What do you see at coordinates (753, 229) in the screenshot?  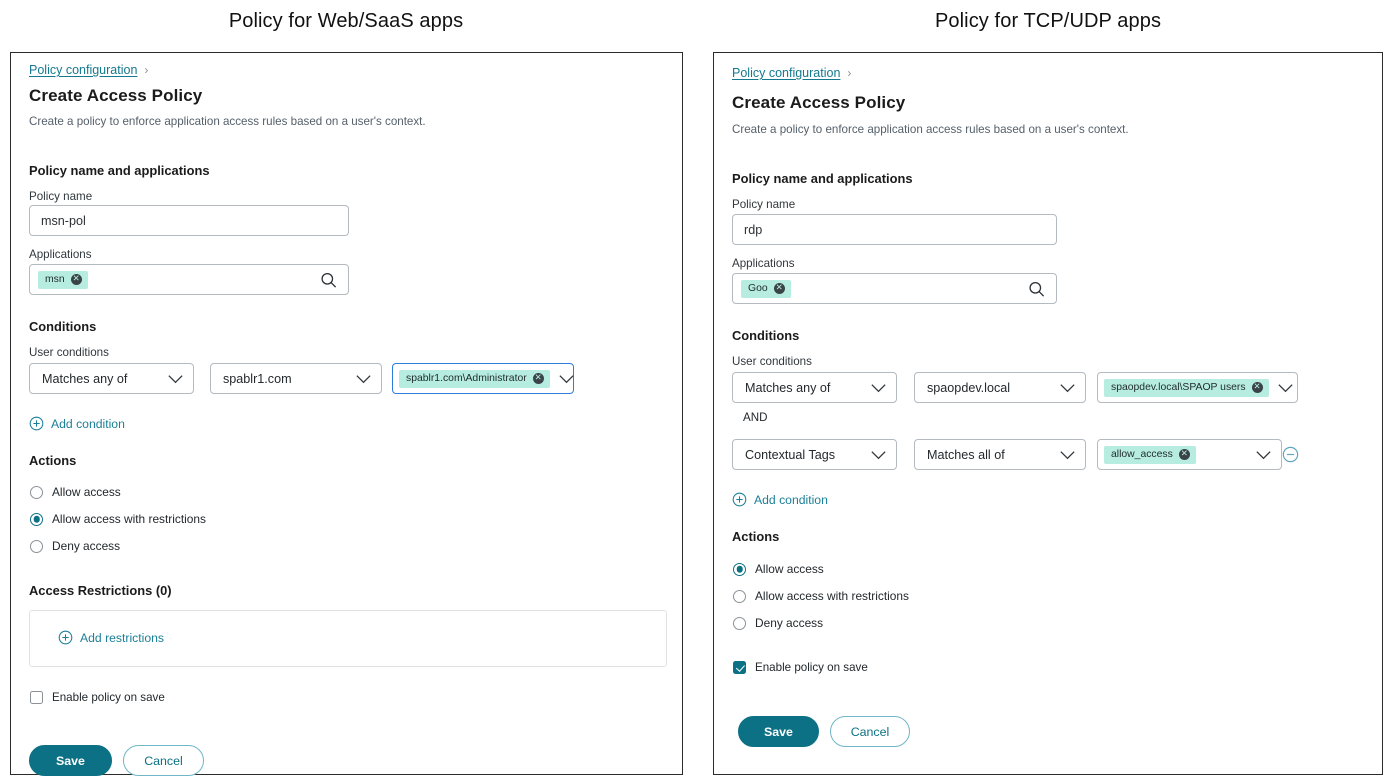 I see `policy-name-value: rdp` at bounding box center [753, 229].